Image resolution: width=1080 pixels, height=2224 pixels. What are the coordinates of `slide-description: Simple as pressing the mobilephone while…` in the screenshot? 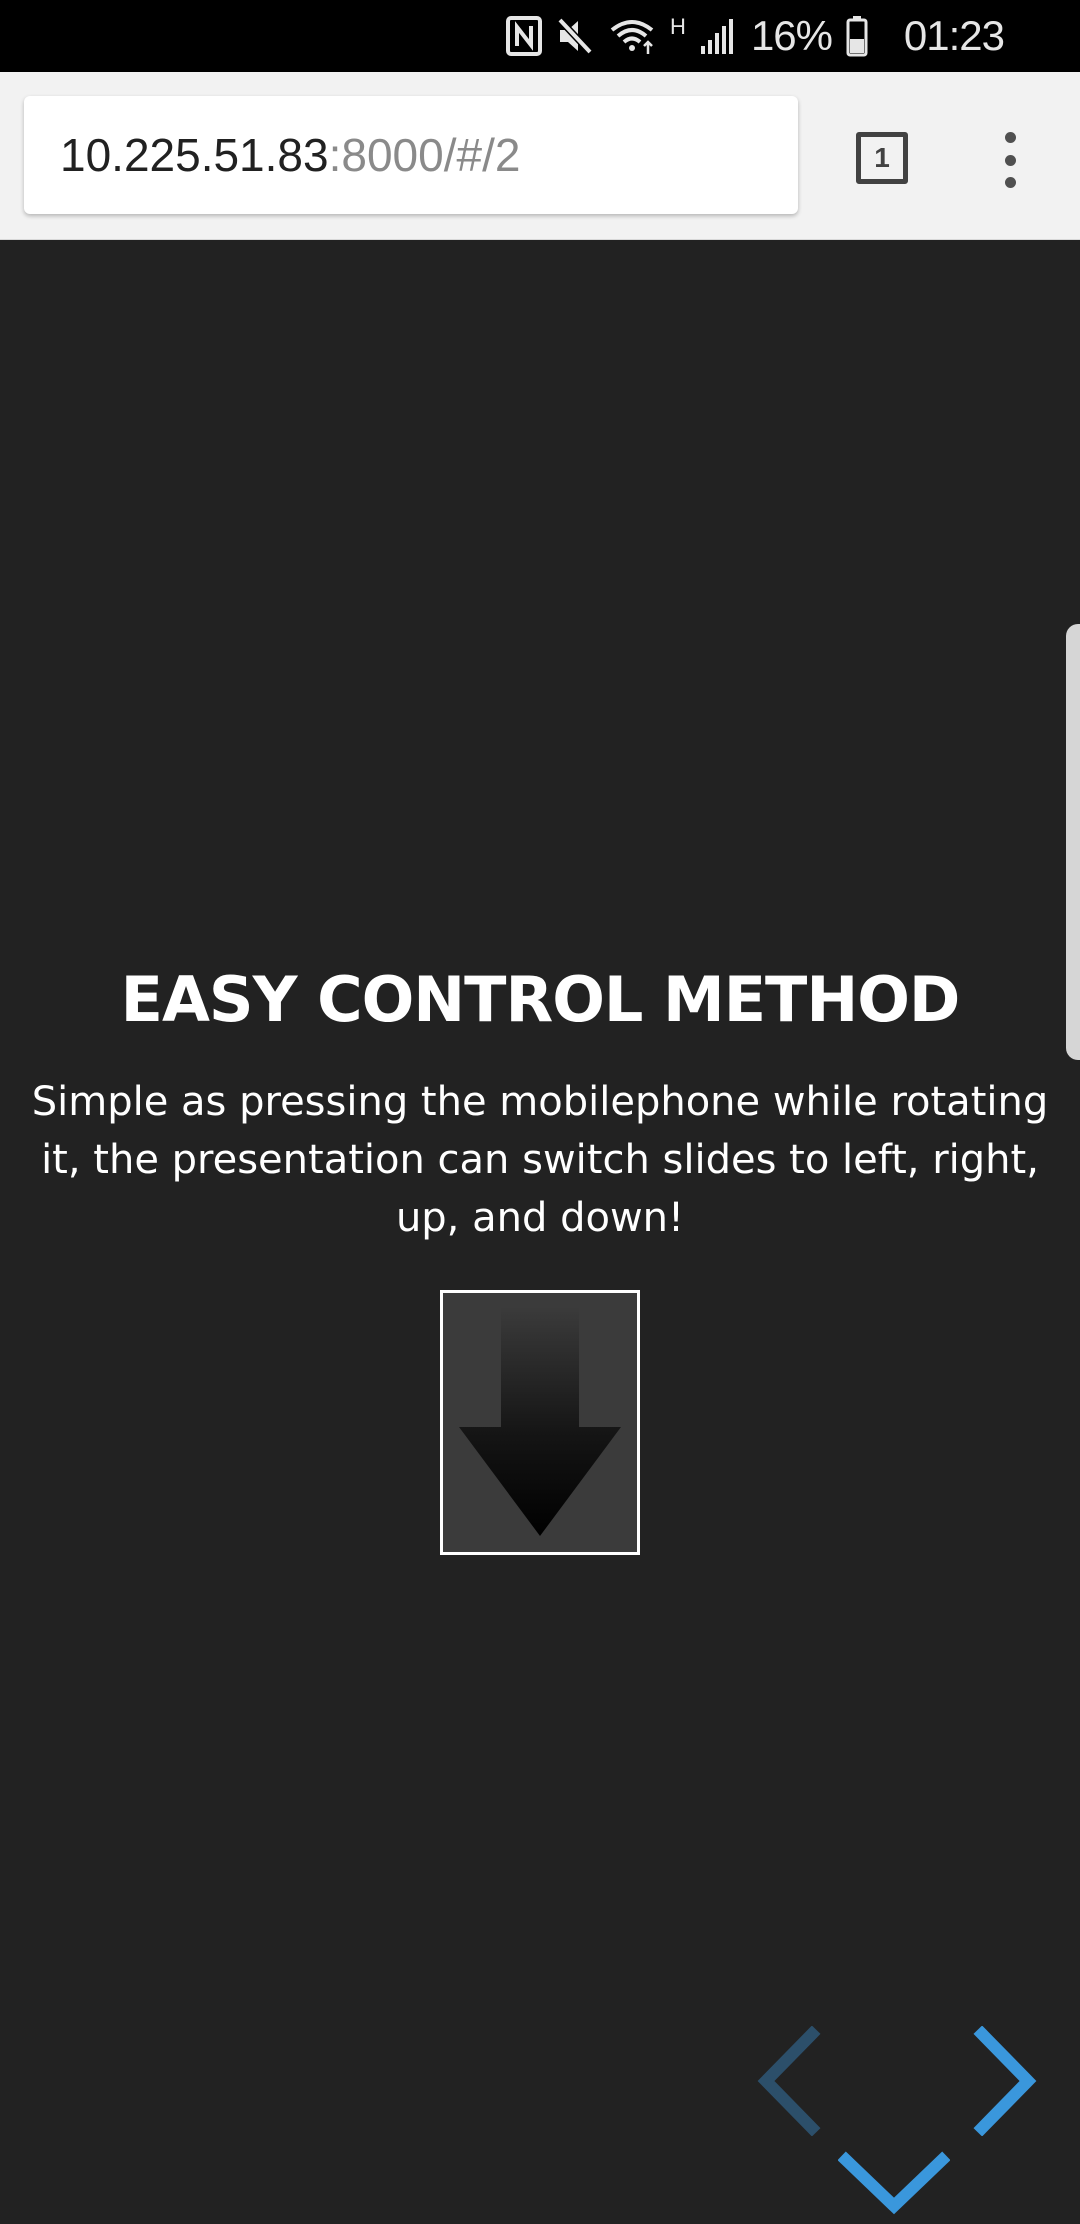 It's located at (540, 1160).